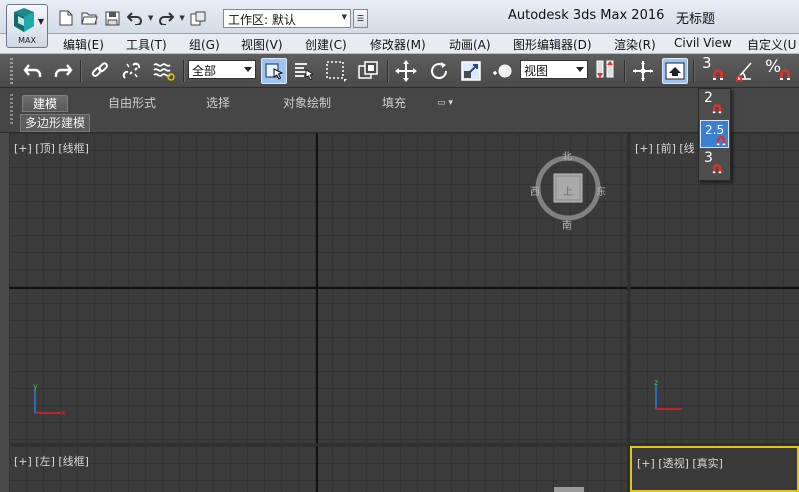 This screenshot has width=799, height=492. Describe the element at coordinates (4, 312) in the screenshot. I see `viewport-left-strip` at that location.